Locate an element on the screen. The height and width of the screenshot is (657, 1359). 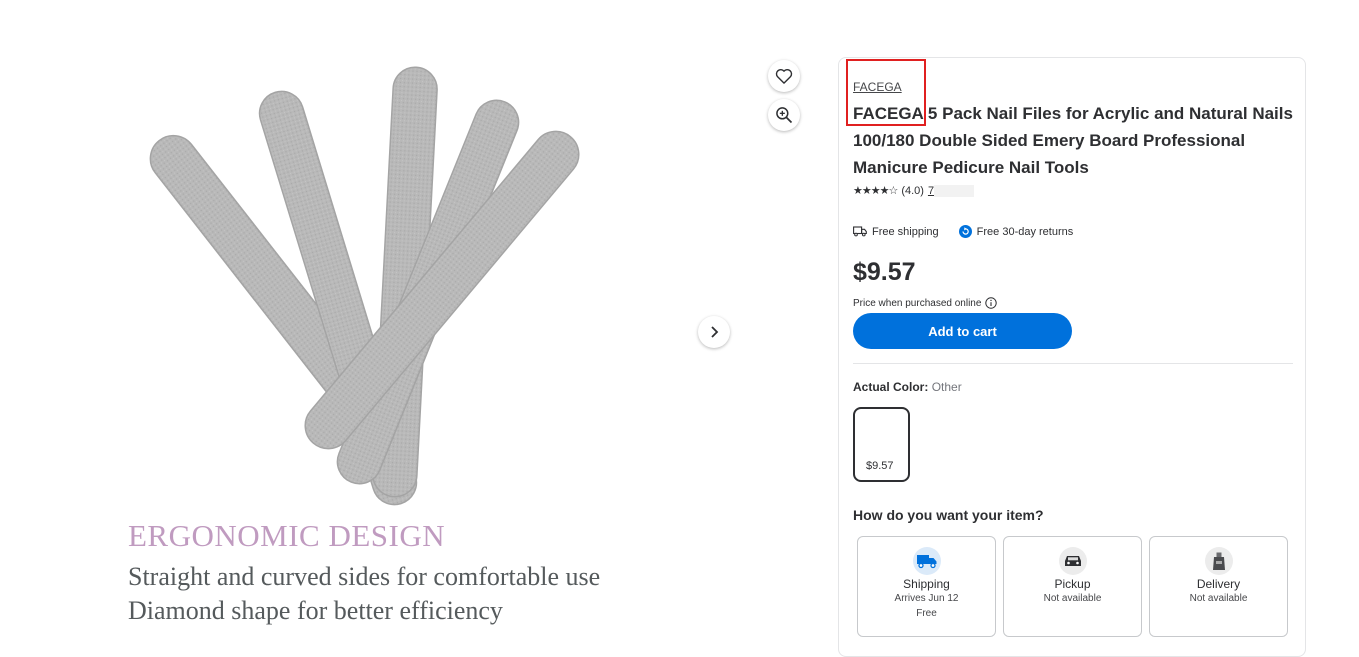
next-image-button is located at coordinates (714, 332).